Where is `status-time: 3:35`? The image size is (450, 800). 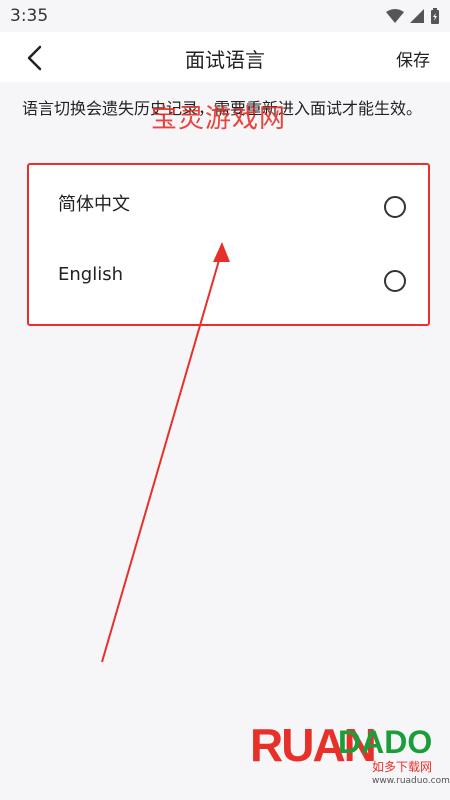 status-time: 3:35 is located at coordinates (29, 16).